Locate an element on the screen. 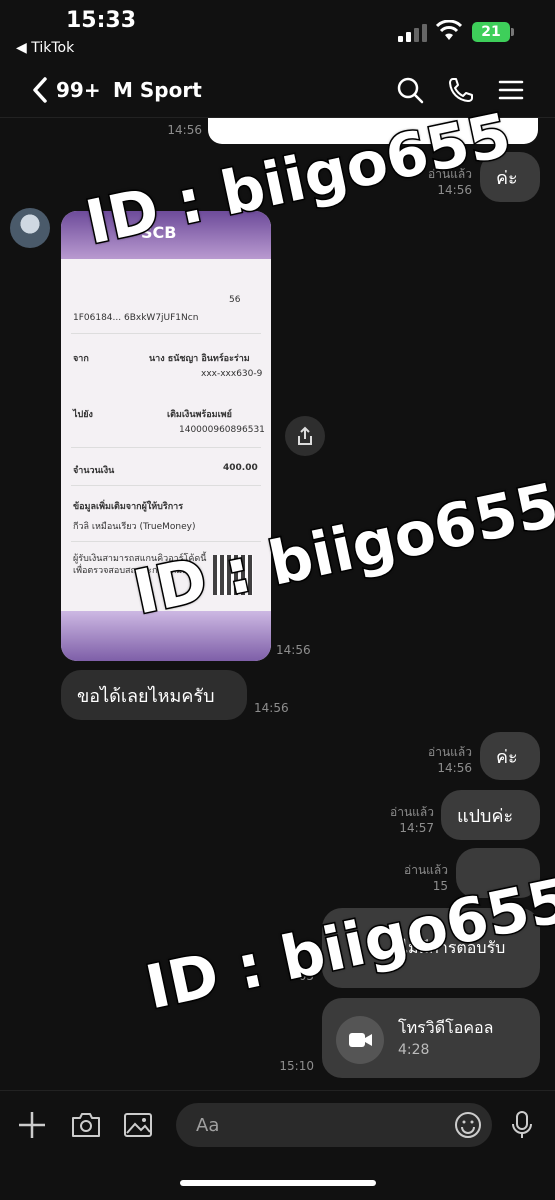 Image resolution: width=555 pixels, height=1200 pixels. avatar is located at coordinates (30, 228).